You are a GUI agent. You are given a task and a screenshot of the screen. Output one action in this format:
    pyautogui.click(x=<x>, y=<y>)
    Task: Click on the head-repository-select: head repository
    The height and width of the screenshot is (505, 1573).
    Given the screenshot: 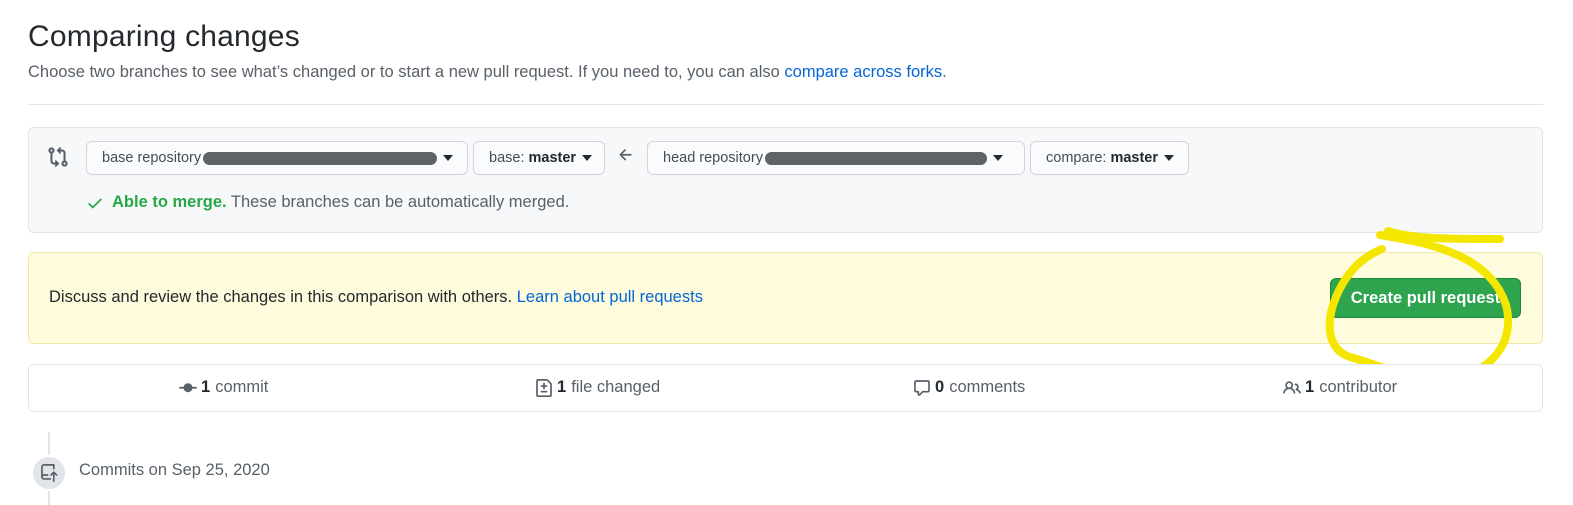 What is the action you would take?
    pyautogui.click(x=836, y=158)
    